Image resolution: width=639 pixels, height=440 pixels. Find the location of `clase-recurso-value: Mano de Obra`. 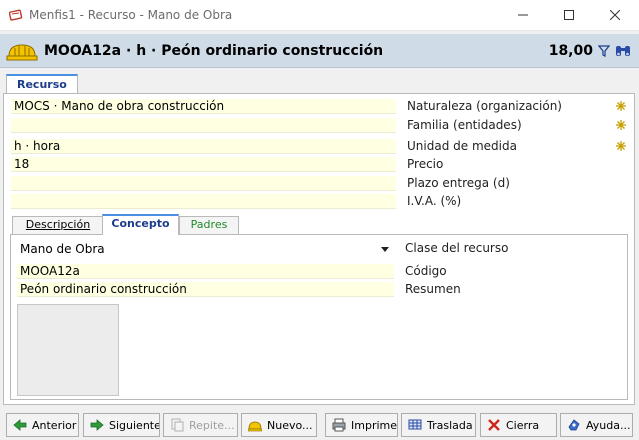

clase-recurso-value: Mano de Obra is located at coordinates (62, 249).